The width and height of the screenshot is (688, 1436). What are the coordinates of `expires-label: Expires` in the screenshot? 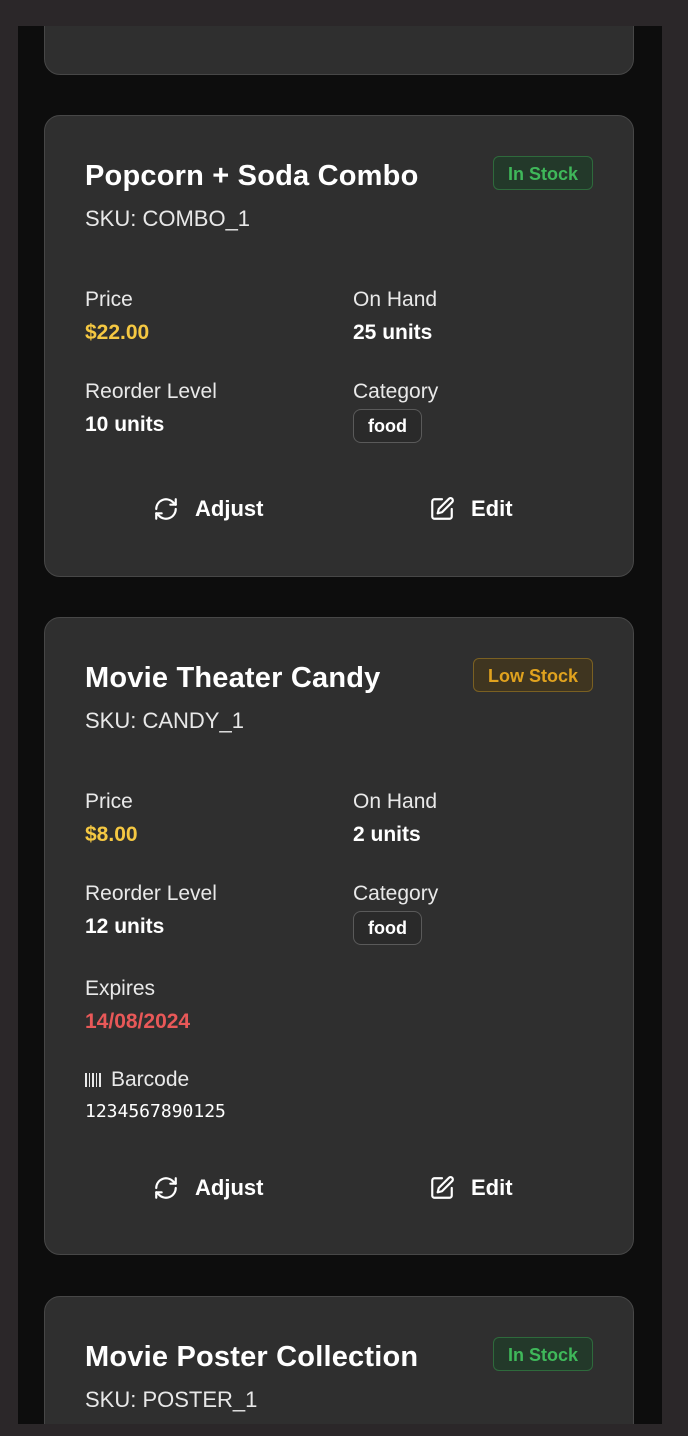 It's located at (120, 988).